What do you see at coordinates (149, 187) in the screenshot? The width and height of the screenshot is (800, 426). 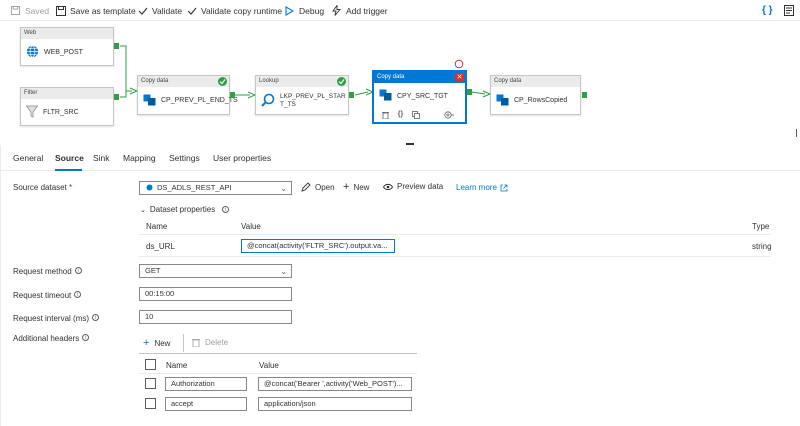 I see `dataset-icon` at bounding box center [149, 187].